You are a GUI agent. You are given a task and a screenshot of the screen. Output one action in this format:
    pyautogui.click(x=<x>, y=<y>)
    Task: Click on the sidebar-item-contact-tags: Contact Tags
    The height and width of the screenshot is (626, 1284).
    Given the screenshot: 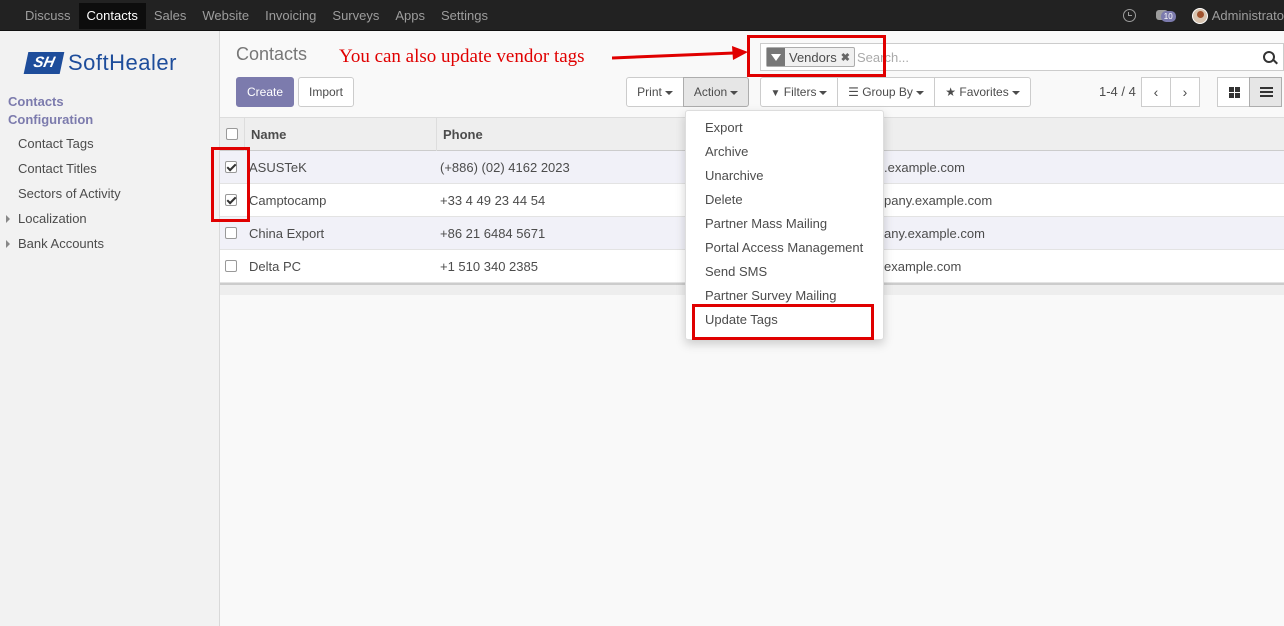 What is the action you would take?
    pyautogui.click(x=56, y=143)
    